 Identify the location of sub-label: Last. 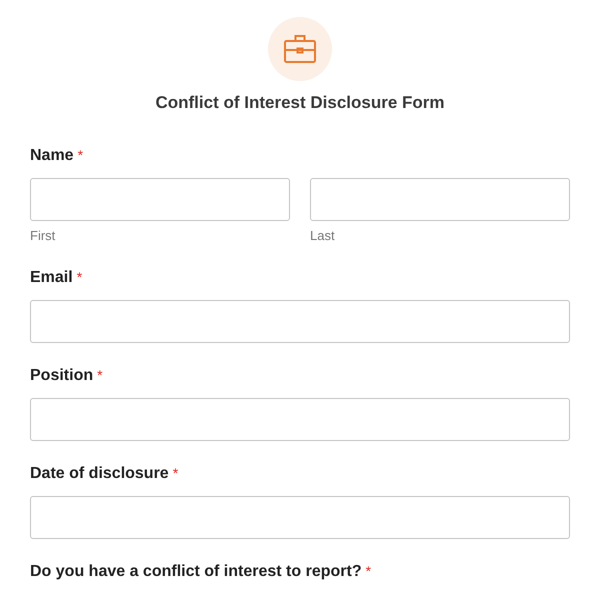
(322, 235).